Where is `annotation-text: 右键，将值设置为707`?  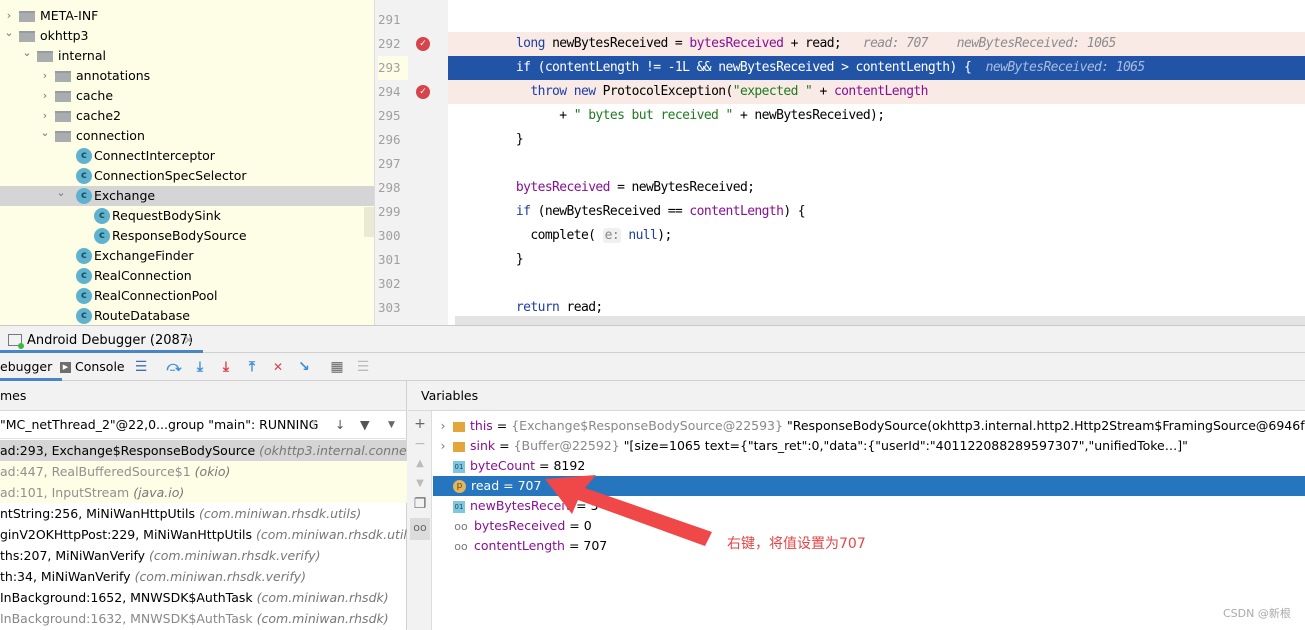 annotation-text: 右键，将值设置为707 is located at coordinates (796, 544).